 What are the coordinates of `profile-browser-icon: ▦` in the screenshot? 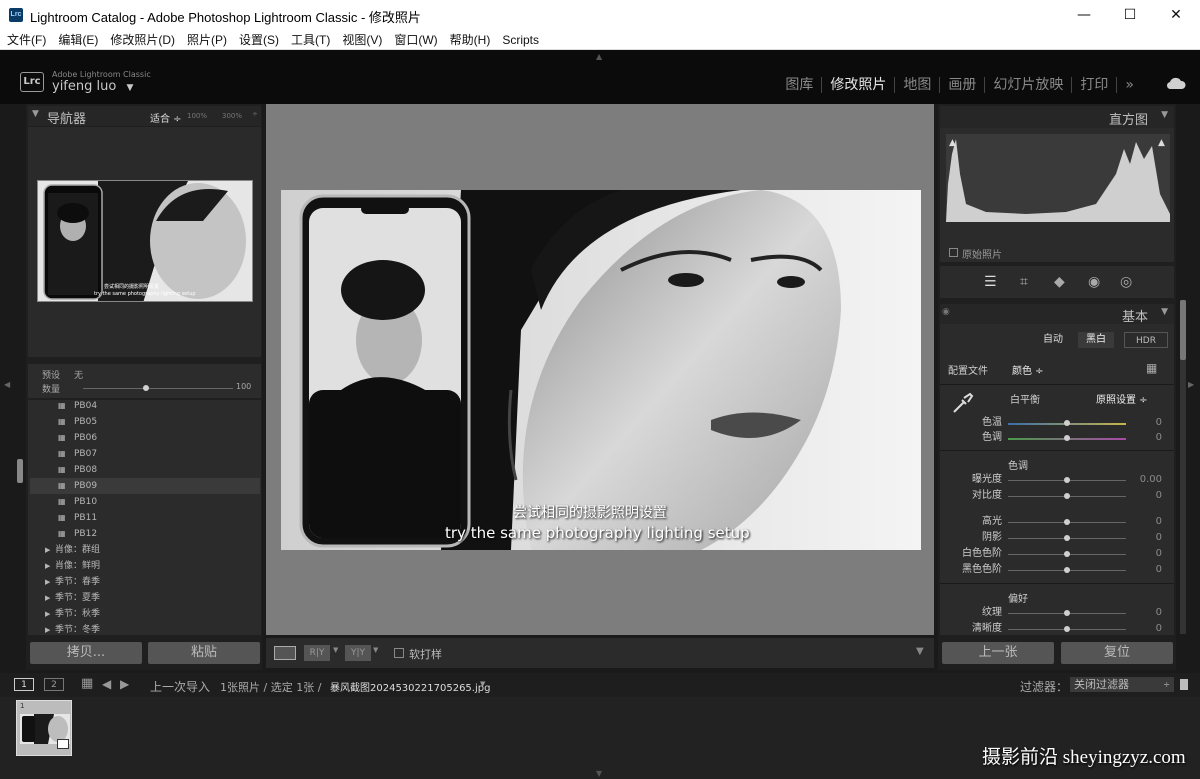 It's located at (1151, 368).